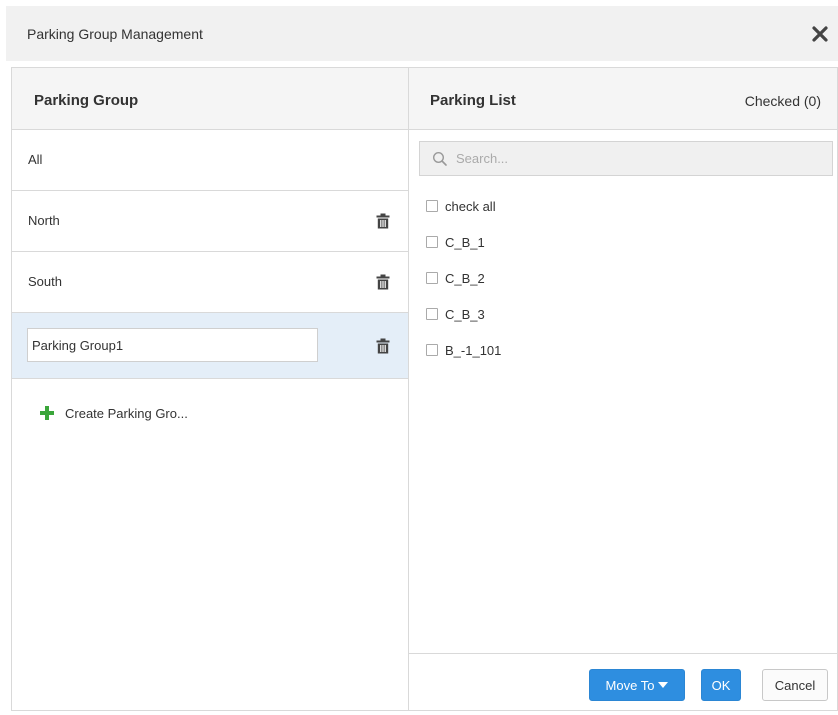  I want to click on cancel-label: Cancel, so click(795, 685).